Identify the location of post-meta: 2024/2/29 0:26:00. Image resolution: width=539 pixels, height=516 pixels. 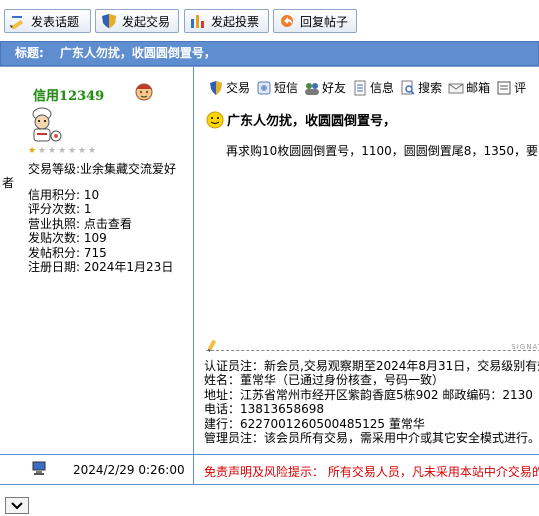
(97, 469).